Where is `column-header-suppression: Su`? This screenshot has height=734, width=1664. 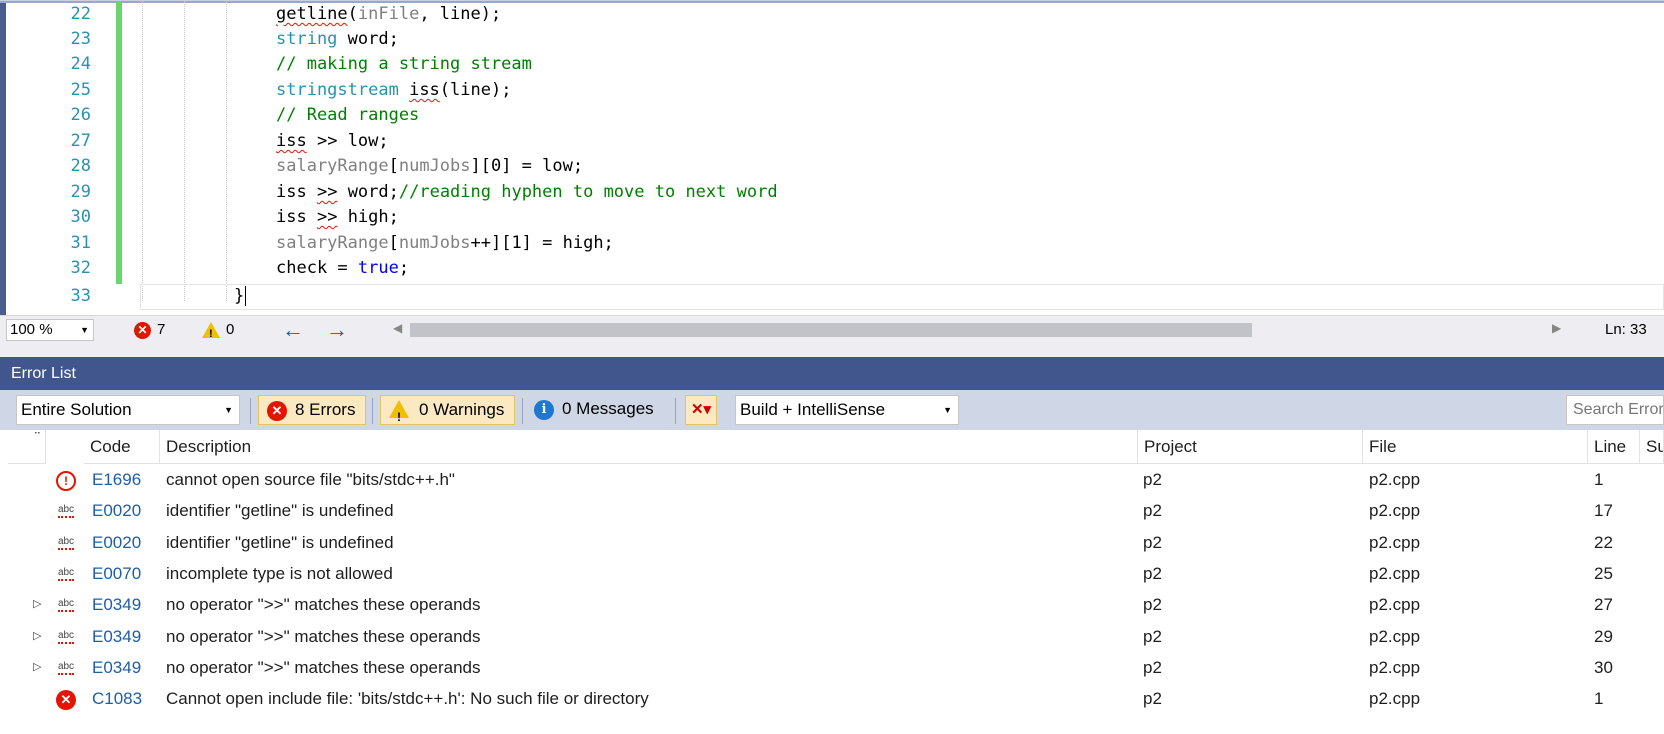
column-header-suppression: Su is located at coordinates (1652, 447).